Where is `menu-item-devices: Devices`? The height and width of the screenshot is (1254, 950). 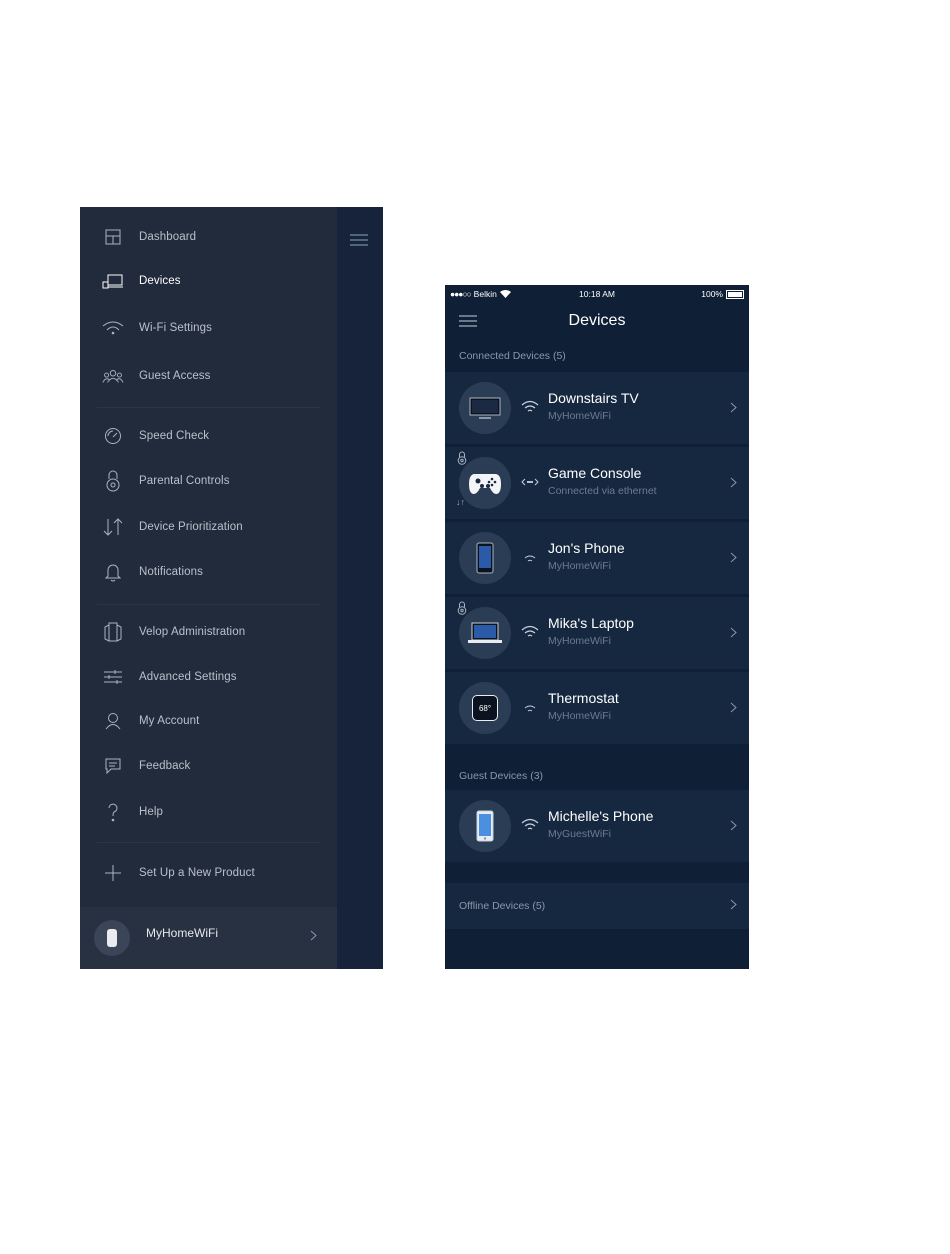 menu-item-devices: Devices is located at coordinates (208, 281).